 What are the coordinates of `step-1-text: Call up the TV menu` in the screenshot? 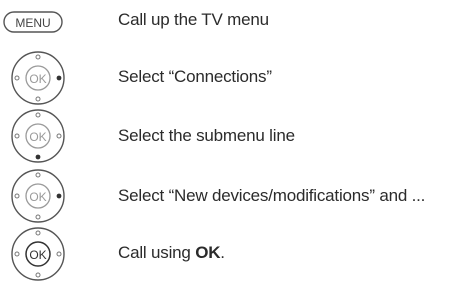 It's located at (193, 19).